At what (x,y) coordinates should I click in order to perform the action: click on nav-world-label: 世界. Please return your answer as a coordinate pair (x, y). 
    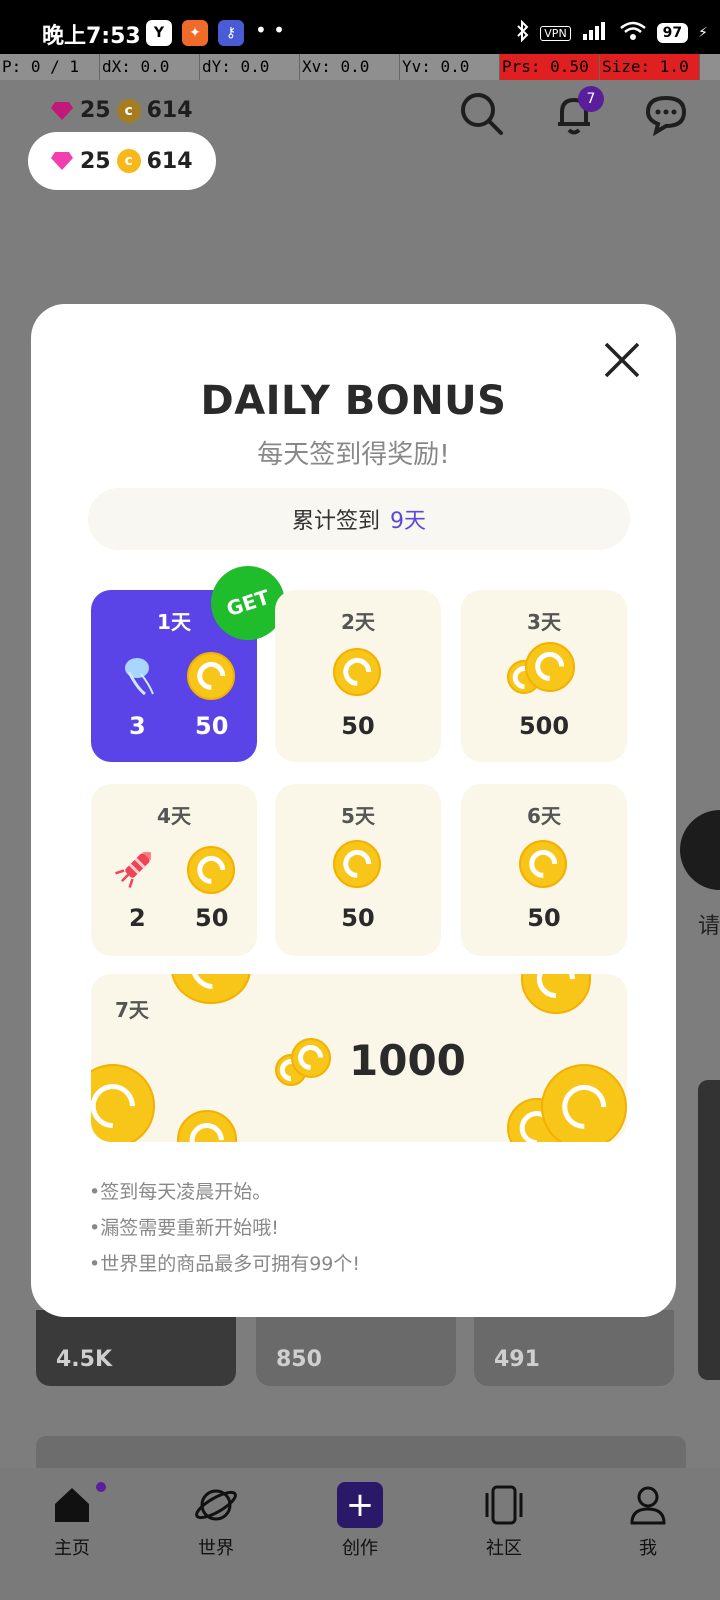
    Looking at the image, I should click on (216, 1548).